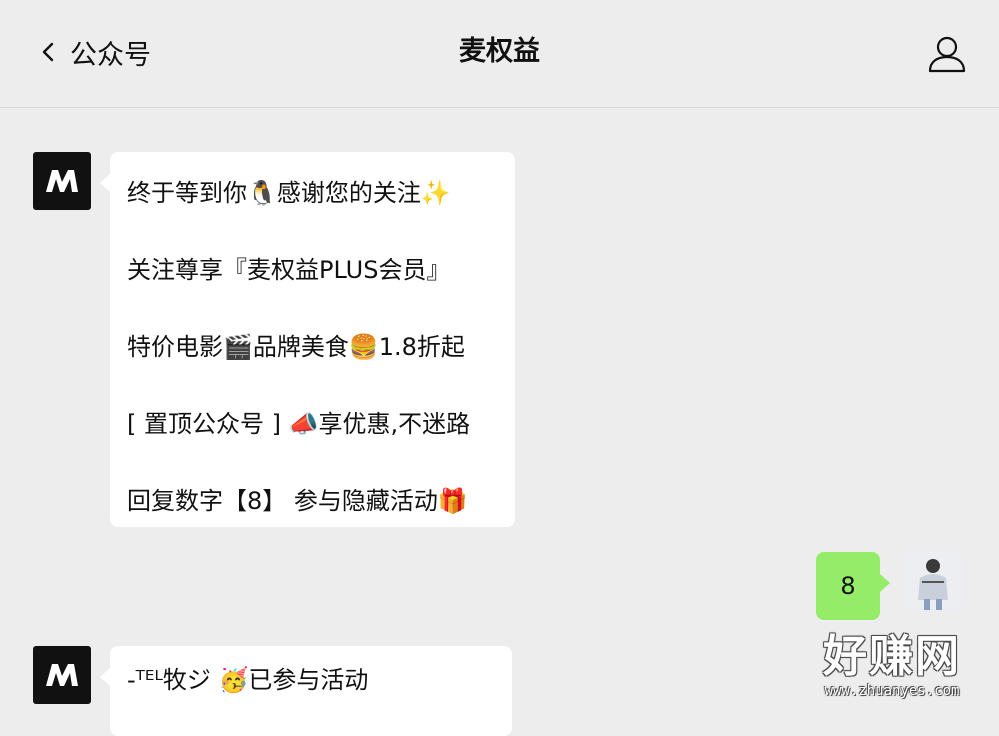 This screenshot has height=736, width=999. I want to click on message-line: 关注尊享『麦权益PLUS会员』, so click(289, 270).